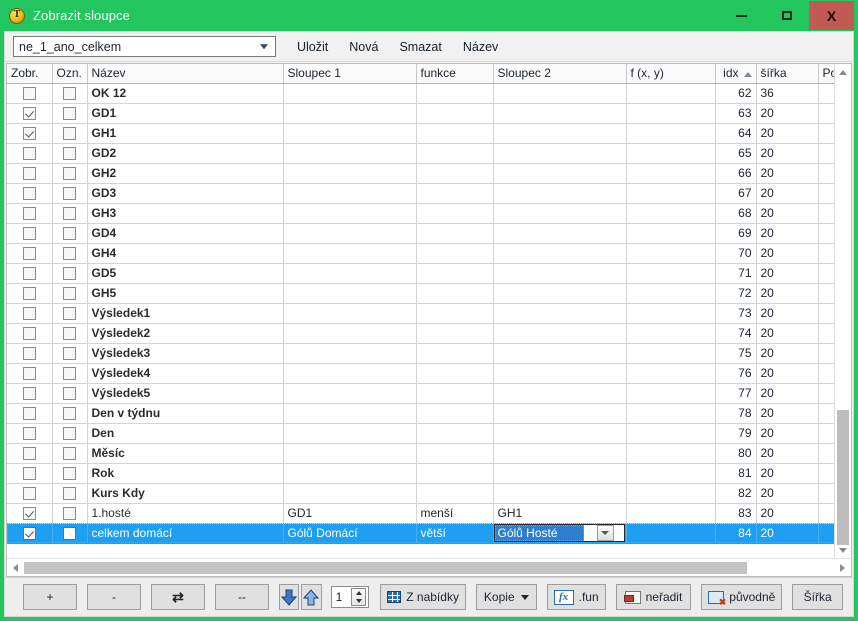 The image size is (858, 621). What do you see at coordinates (241, 597) in the screenshot?
I see `clear-button: --` at bounding box center [241, 597].